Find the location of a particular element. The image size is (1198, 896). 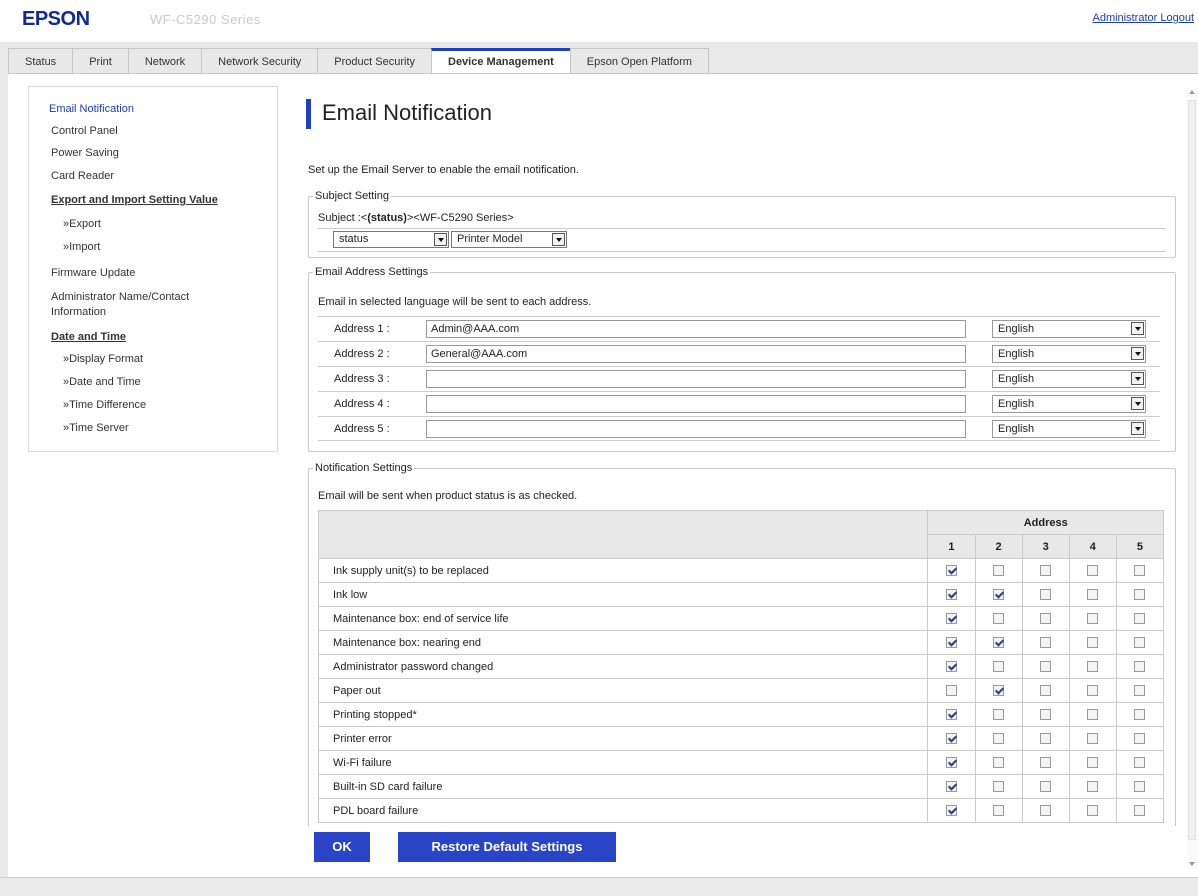

scroll-up-icon is located at coordinates (1192, 92).